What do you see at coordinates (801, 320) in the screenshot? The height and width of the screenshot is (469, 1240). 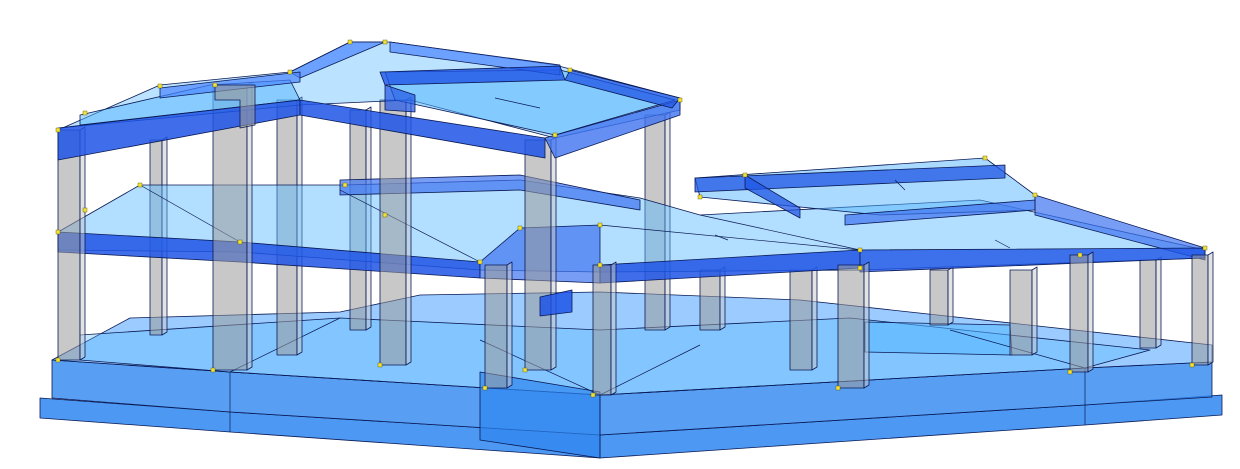 I see `column-back-6-front` at bounding box center [801, 320].